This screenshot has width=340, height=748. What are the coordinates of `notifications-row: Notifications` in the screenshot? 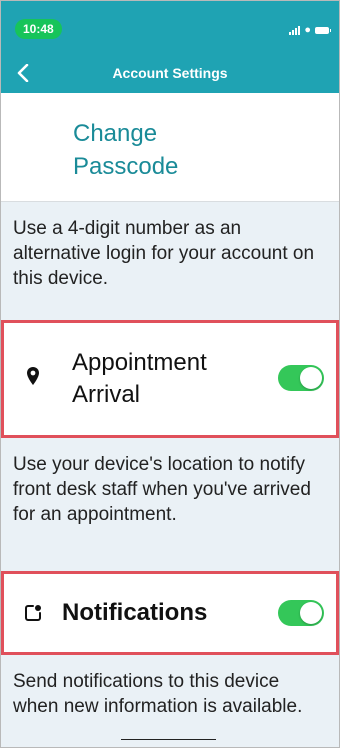 It's located at (170, 613).